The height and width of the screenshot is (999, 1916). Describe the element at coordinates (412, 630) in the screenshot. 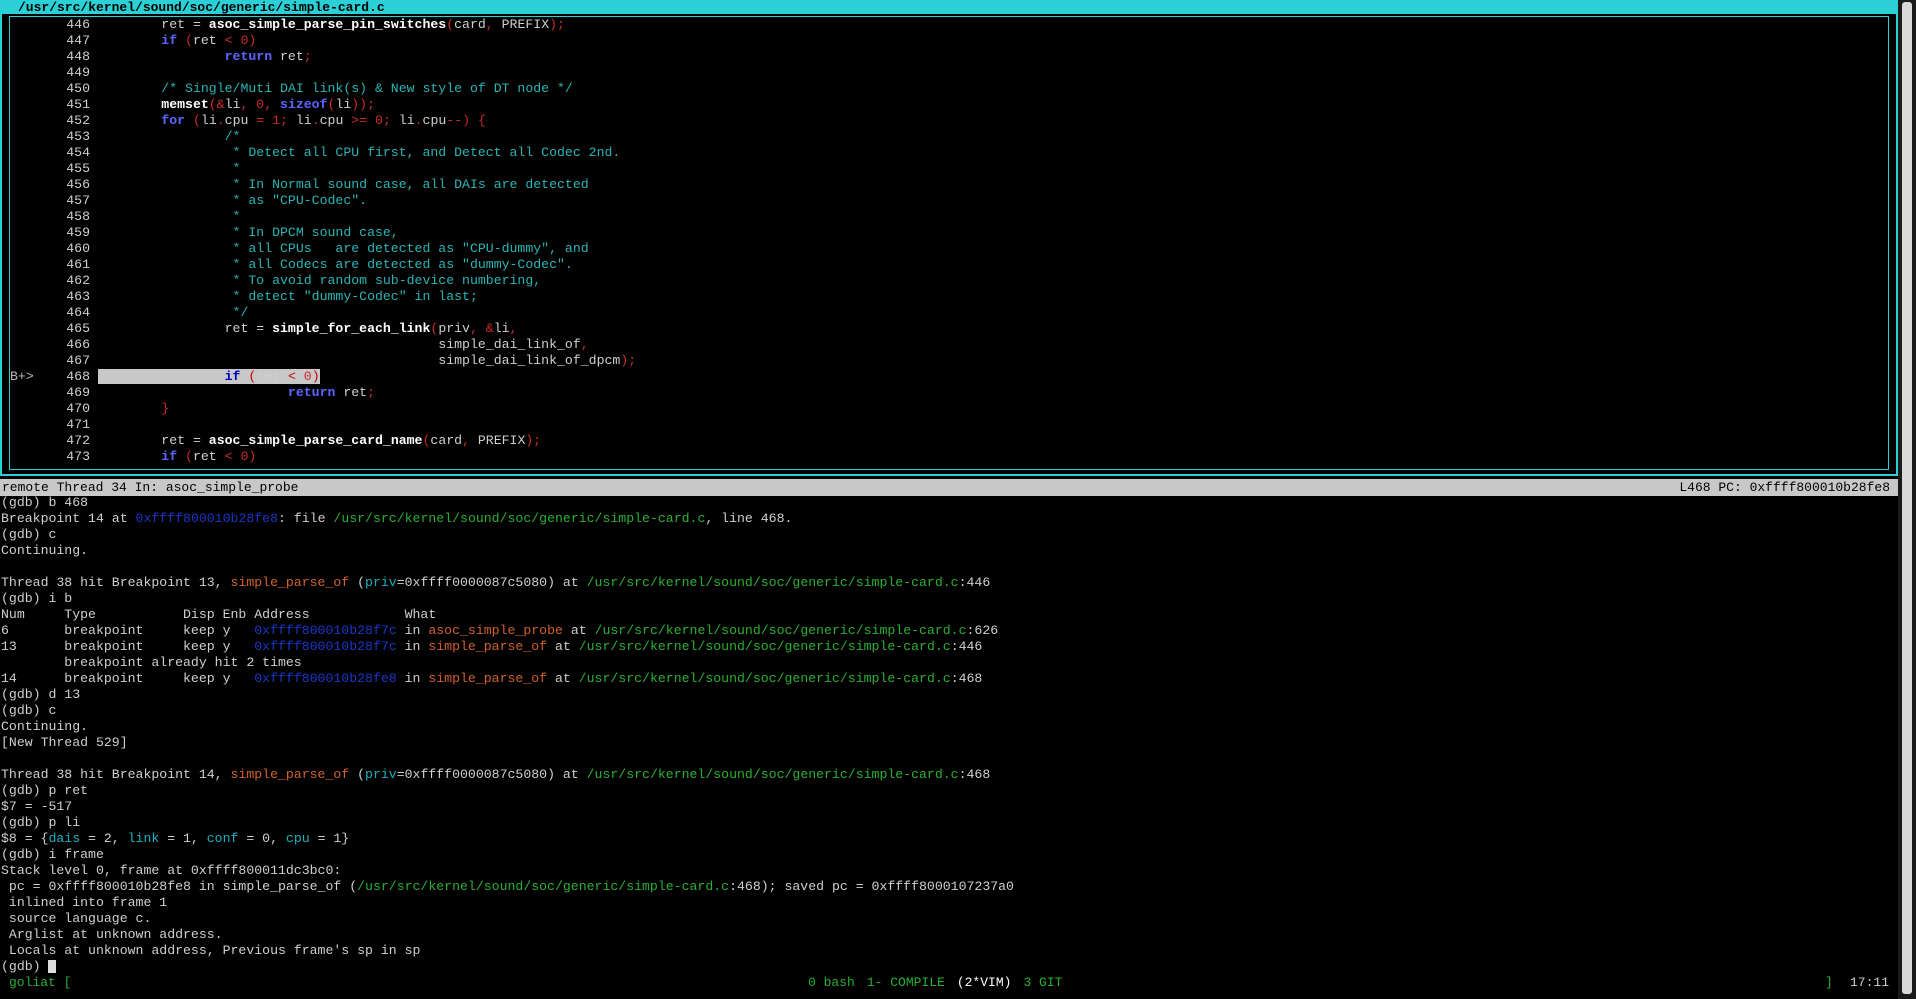

I see `gdb-text: in` at that location.